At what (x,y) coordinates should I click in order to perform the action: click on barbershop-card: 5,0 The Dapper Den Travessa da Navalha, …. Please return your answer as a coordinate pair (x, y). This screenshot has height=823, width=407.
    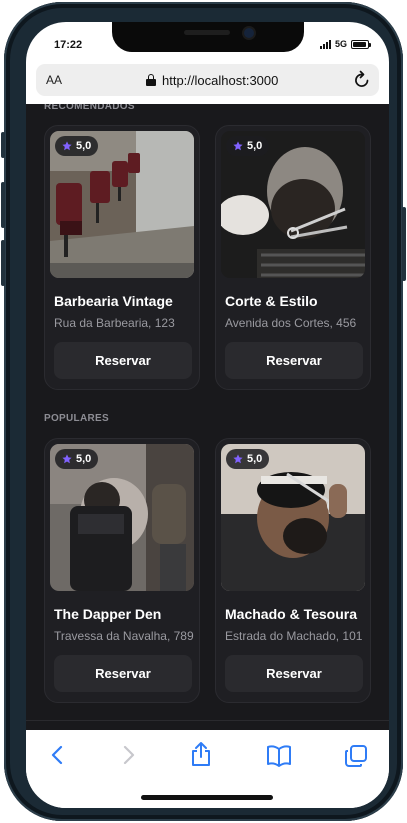
    Looking at the image, I should click on (122, 570).